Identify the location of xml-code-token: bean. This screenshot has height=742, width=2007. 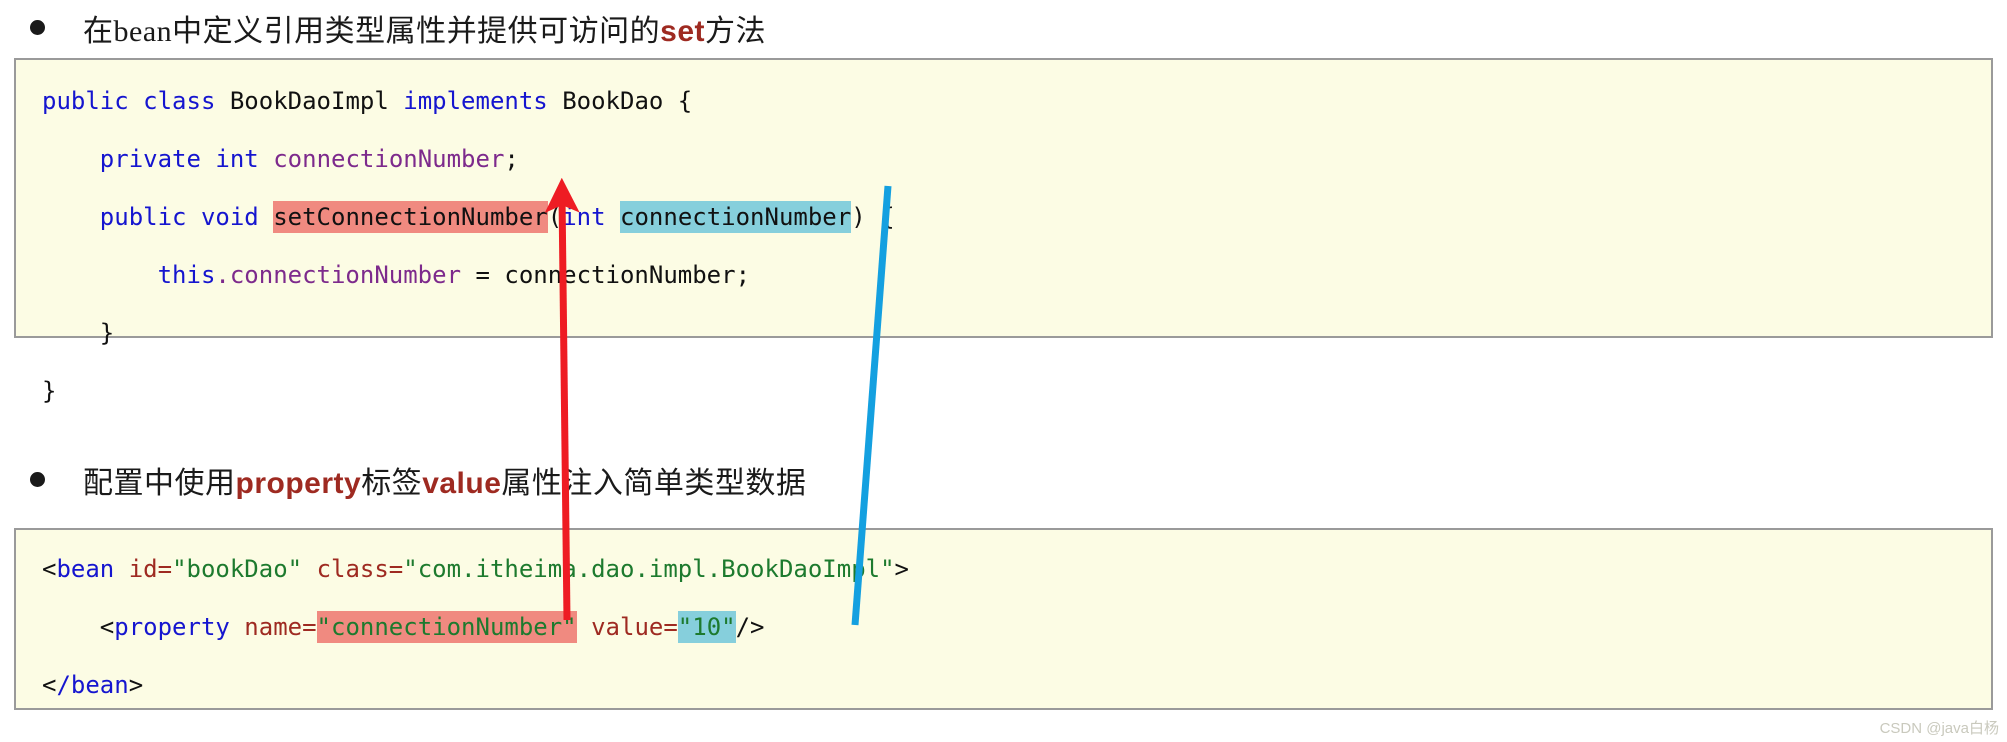
(85, 569).